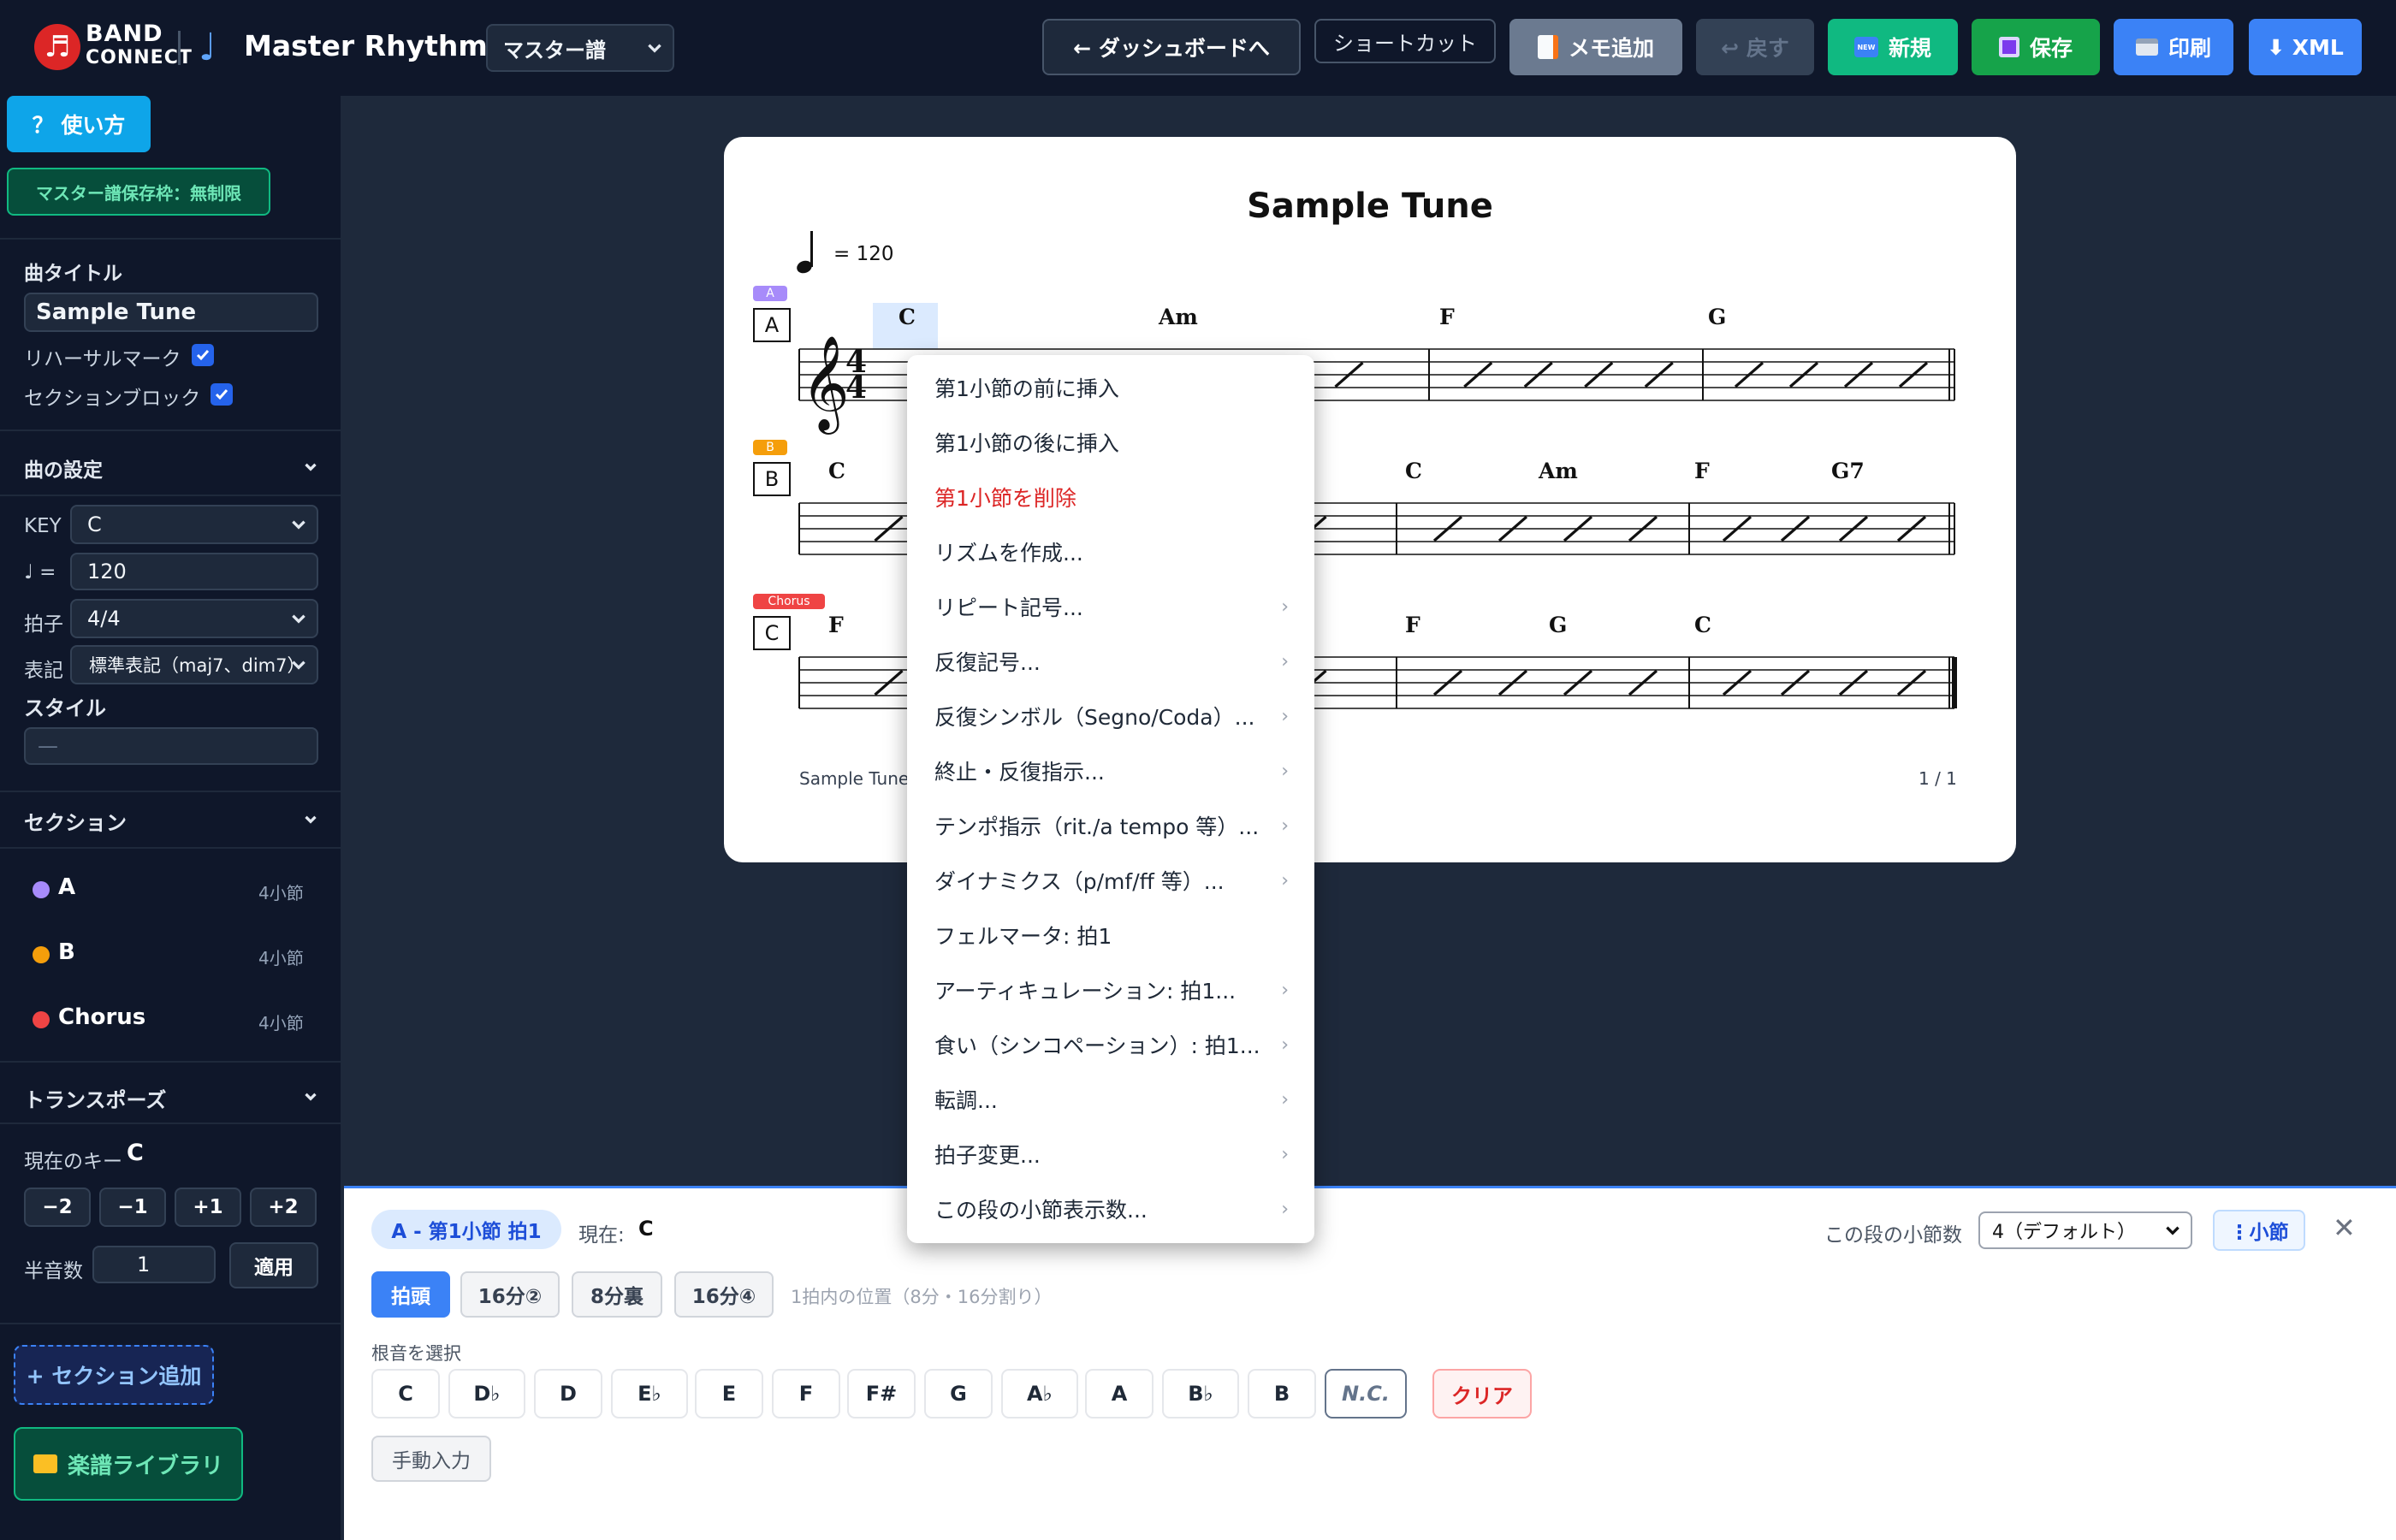 This screenshot has height=1540, width=2396. I want to click on section-item-a: A 4小節, so click(171, 889).